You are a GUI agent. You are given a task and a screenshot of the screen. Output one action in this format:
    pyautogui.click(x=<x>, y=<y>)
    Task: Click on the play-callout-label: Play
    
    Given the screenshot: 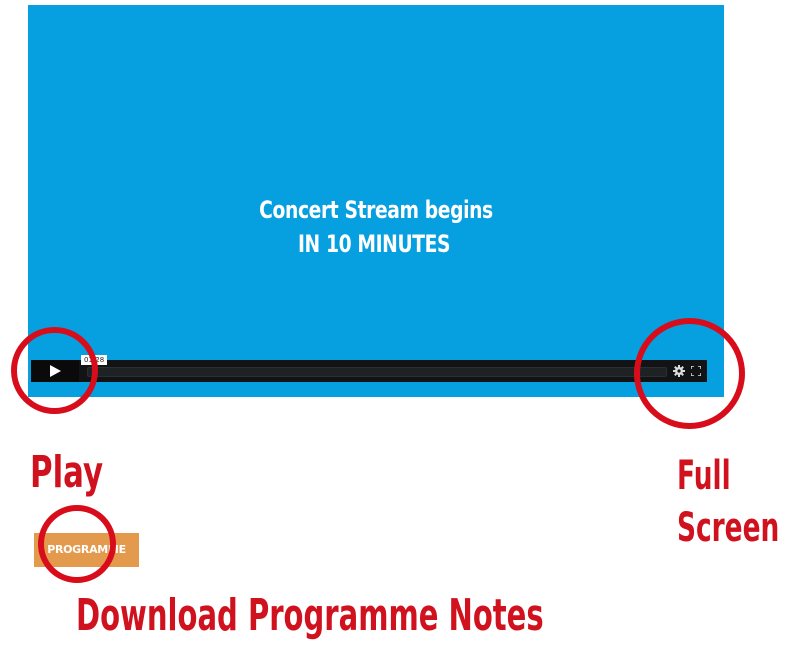 What is the action you would take?
    pyautogui.click(x=67, y=472)
    